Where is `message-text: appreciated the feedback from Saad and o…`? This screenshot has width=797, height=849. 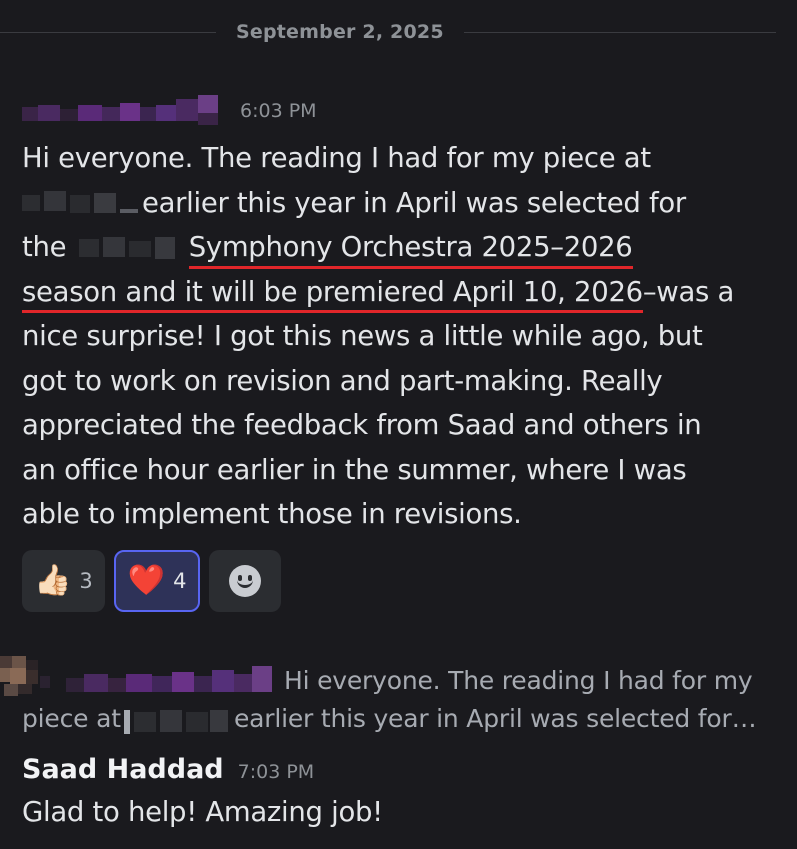
message-text: appreciated the feedback from Saad and o… is located at coordinates (362, 425).